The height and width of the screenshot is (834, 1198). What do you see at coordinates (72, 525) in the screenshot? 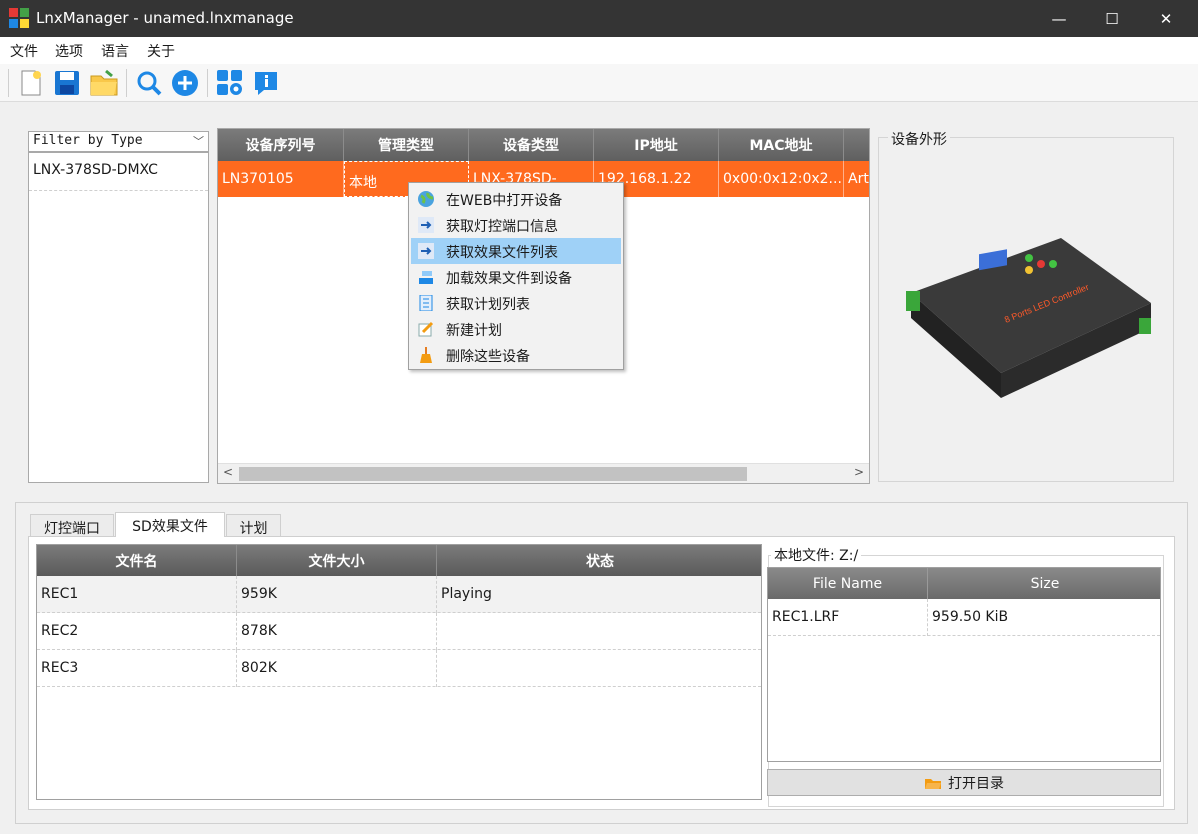
I see `tab-port: 灯控端口` at bounding box center [72, 525].